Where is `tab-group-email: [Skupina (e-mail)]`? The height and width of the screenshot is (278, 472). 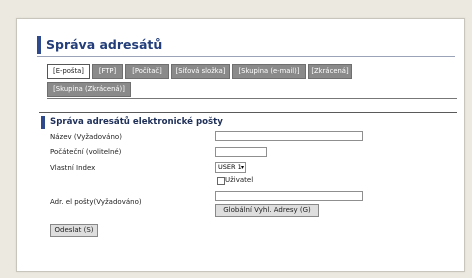 tab-group-email: [Skupina (e-mail)] is located at coordinates (269, 71).